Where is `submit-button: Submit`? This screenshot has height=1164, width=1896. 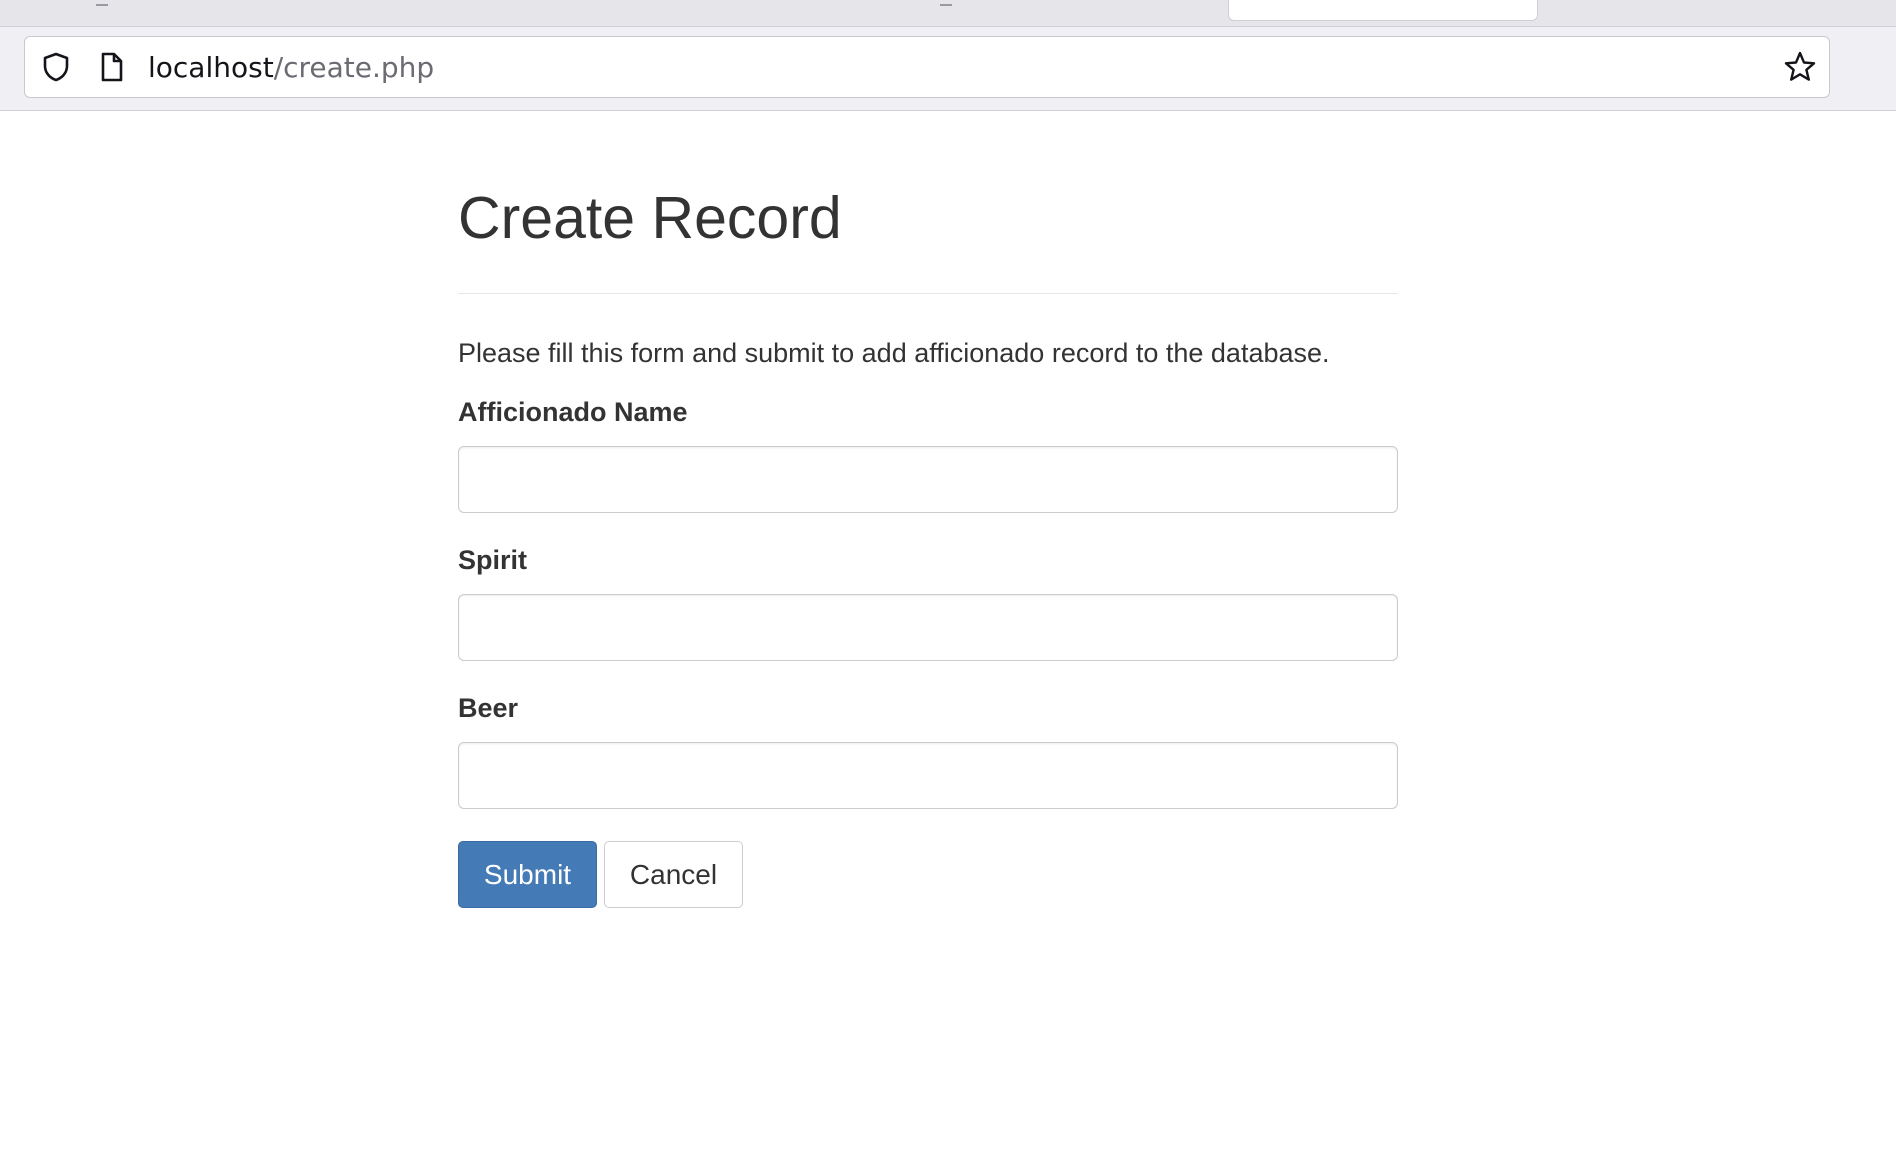 submit-button: Submit is located at coordinates (527, 874).